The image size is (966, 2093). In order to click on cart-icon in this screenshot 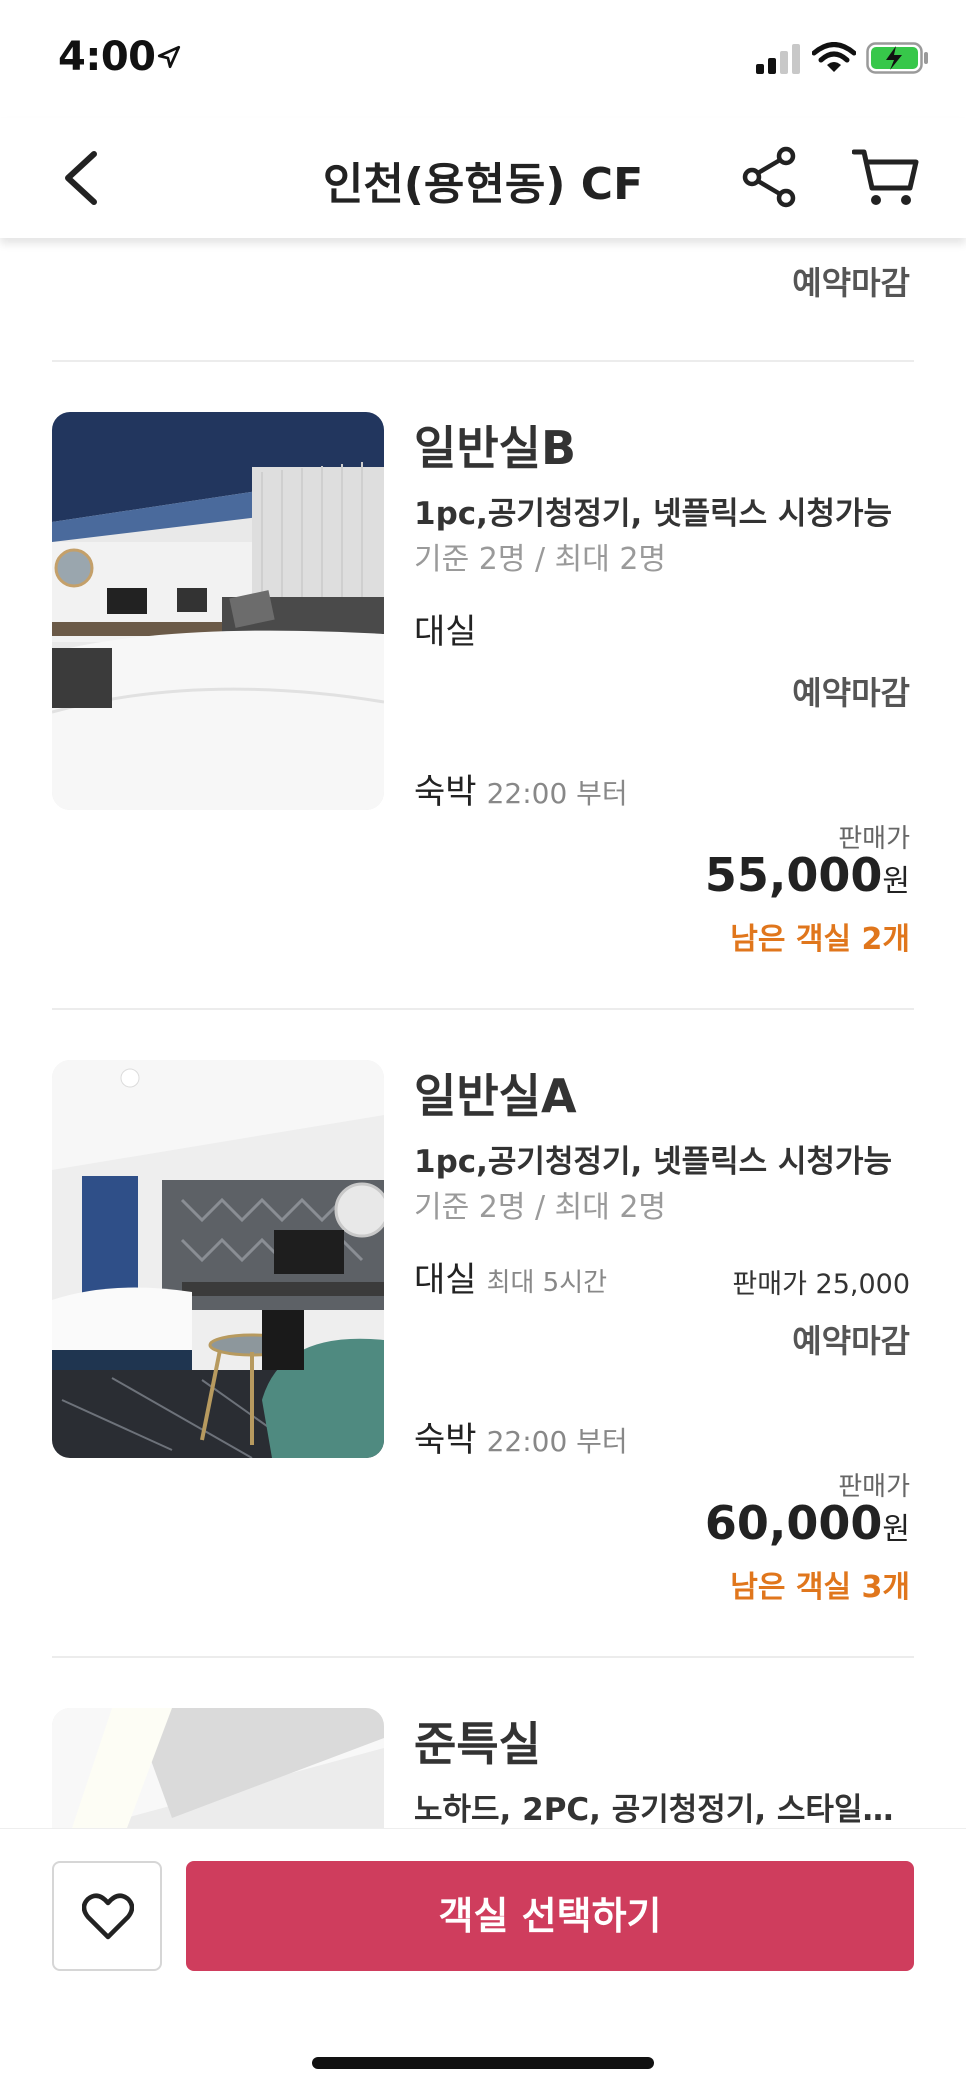, I will do `click(887, 177)`.